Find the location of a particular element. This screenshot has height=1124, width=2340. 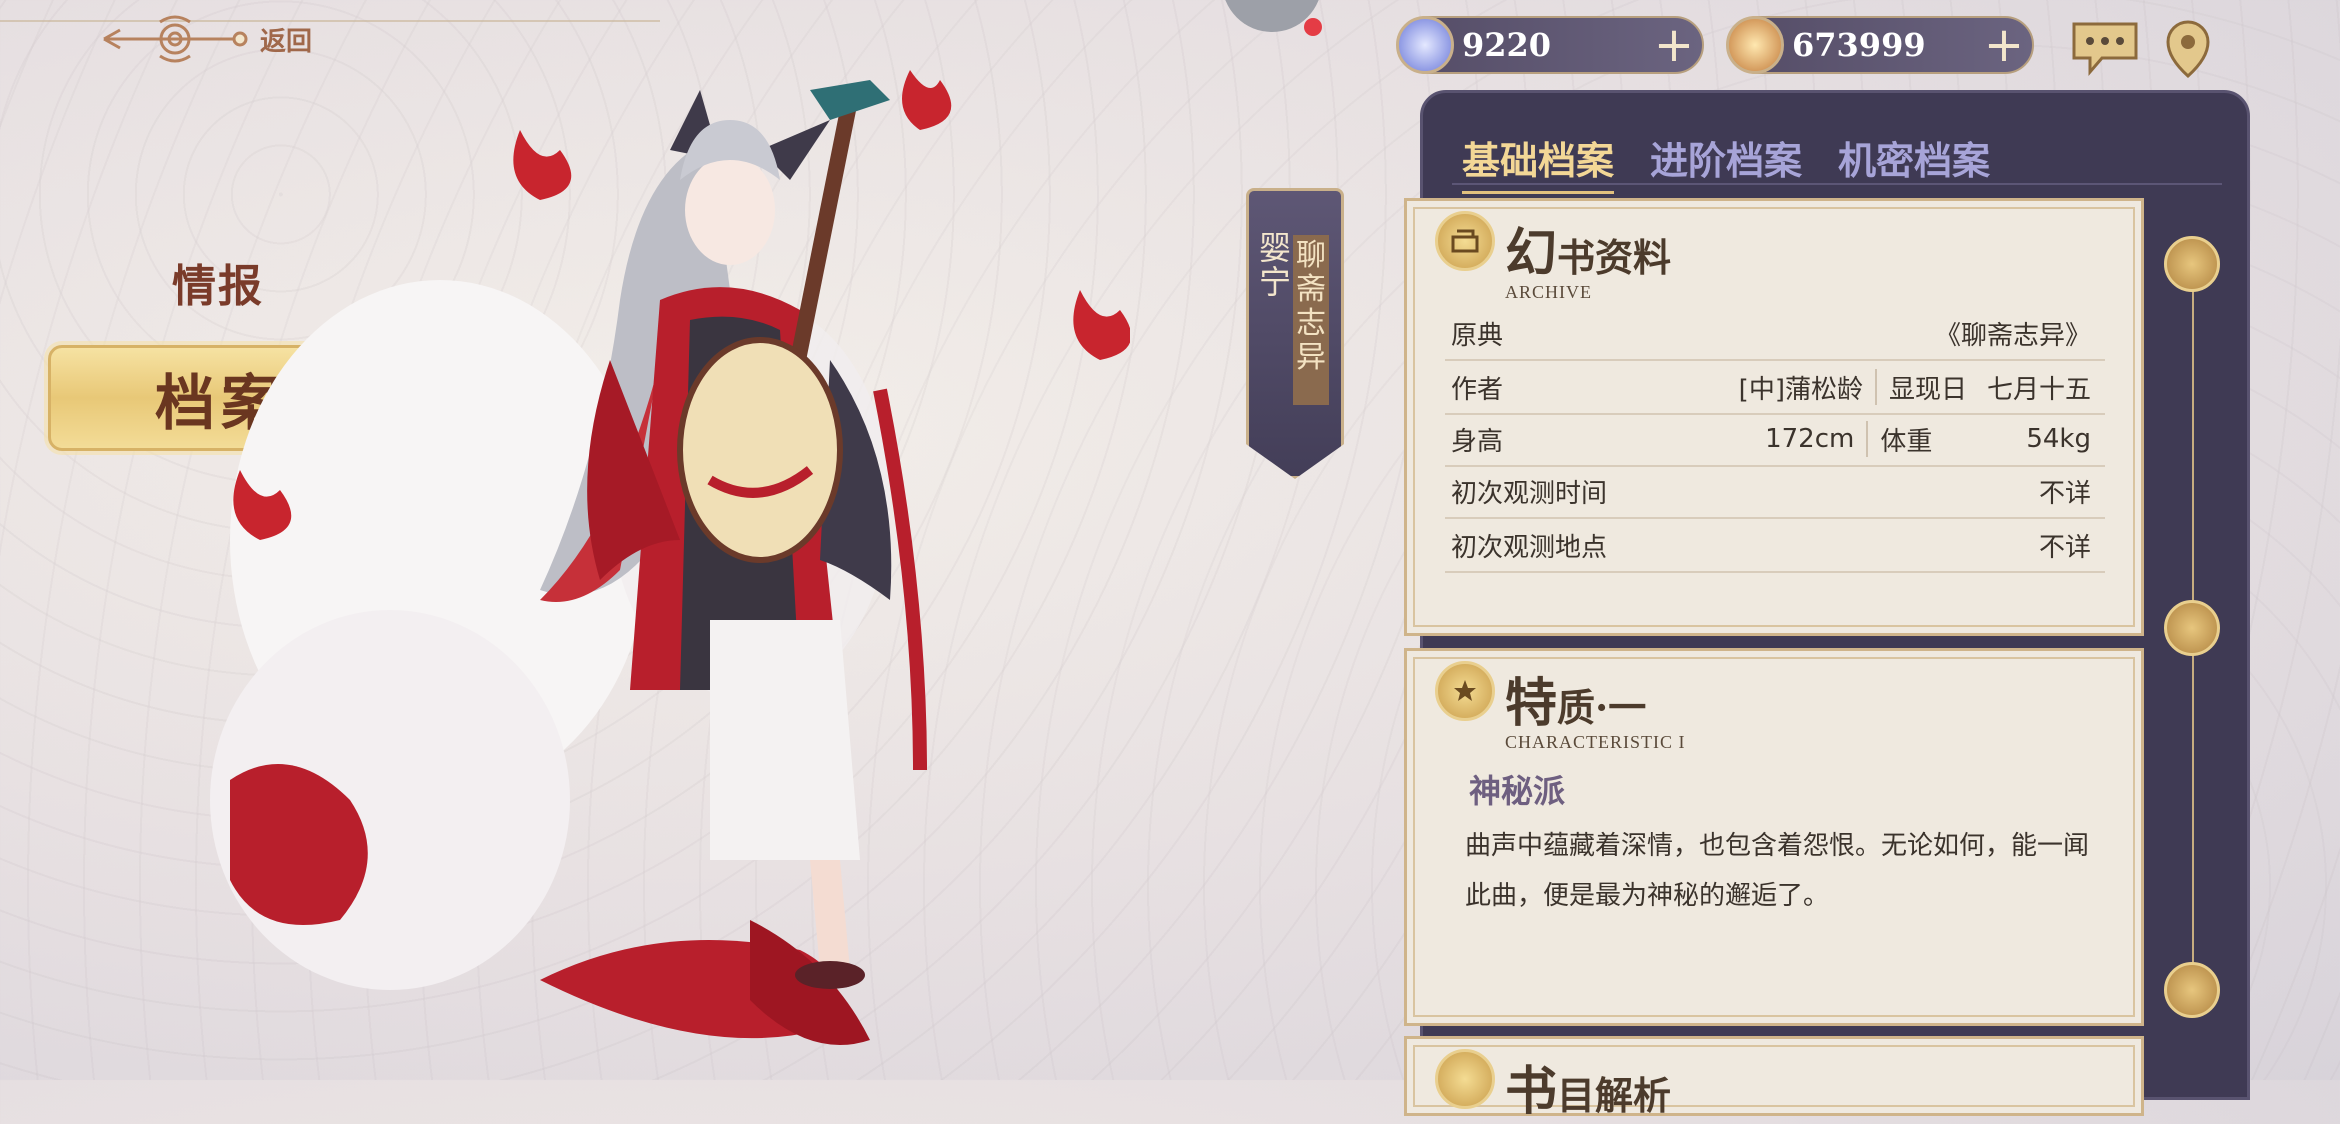

crystal-currency: 9220 + is located at coordinates (1550, 45).